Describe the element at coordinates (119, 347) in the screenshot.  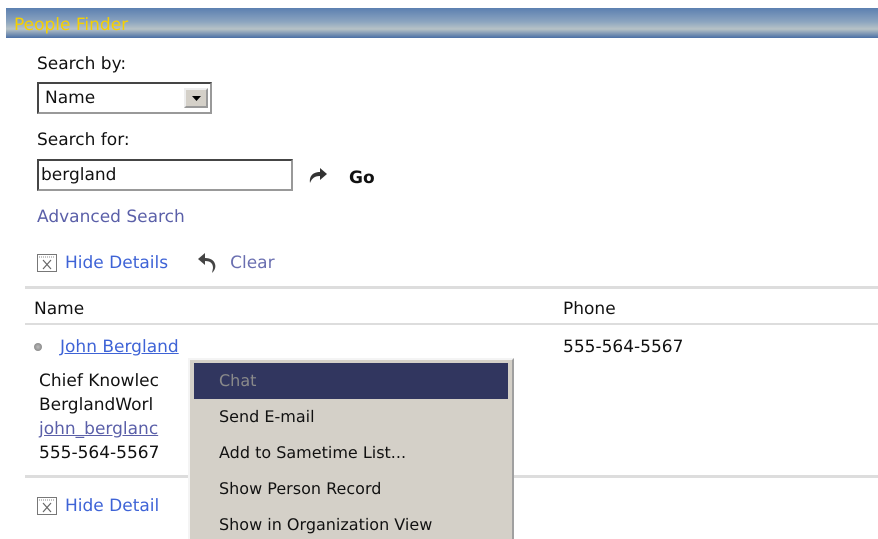
I see `person-name-link: John Bergland` at that location.